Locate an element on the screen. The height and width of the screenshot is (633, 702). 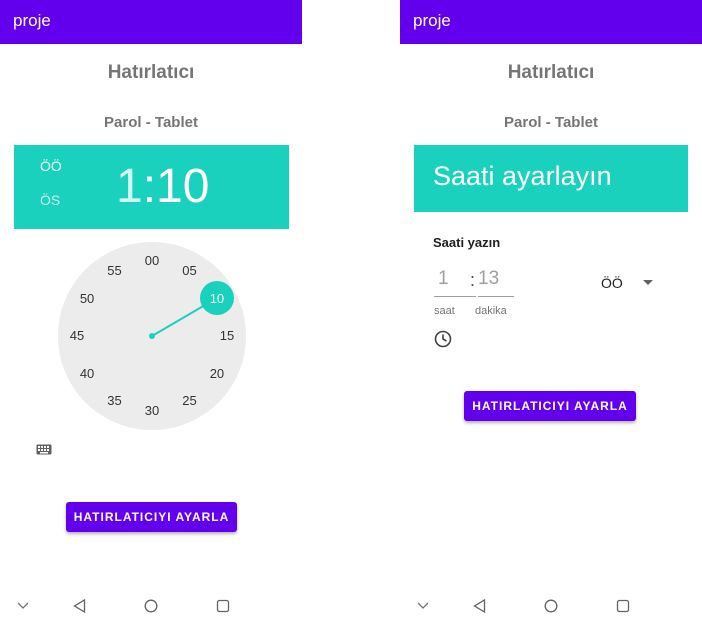
clock-dial-number: 40 is located at coordinates (87, 374).